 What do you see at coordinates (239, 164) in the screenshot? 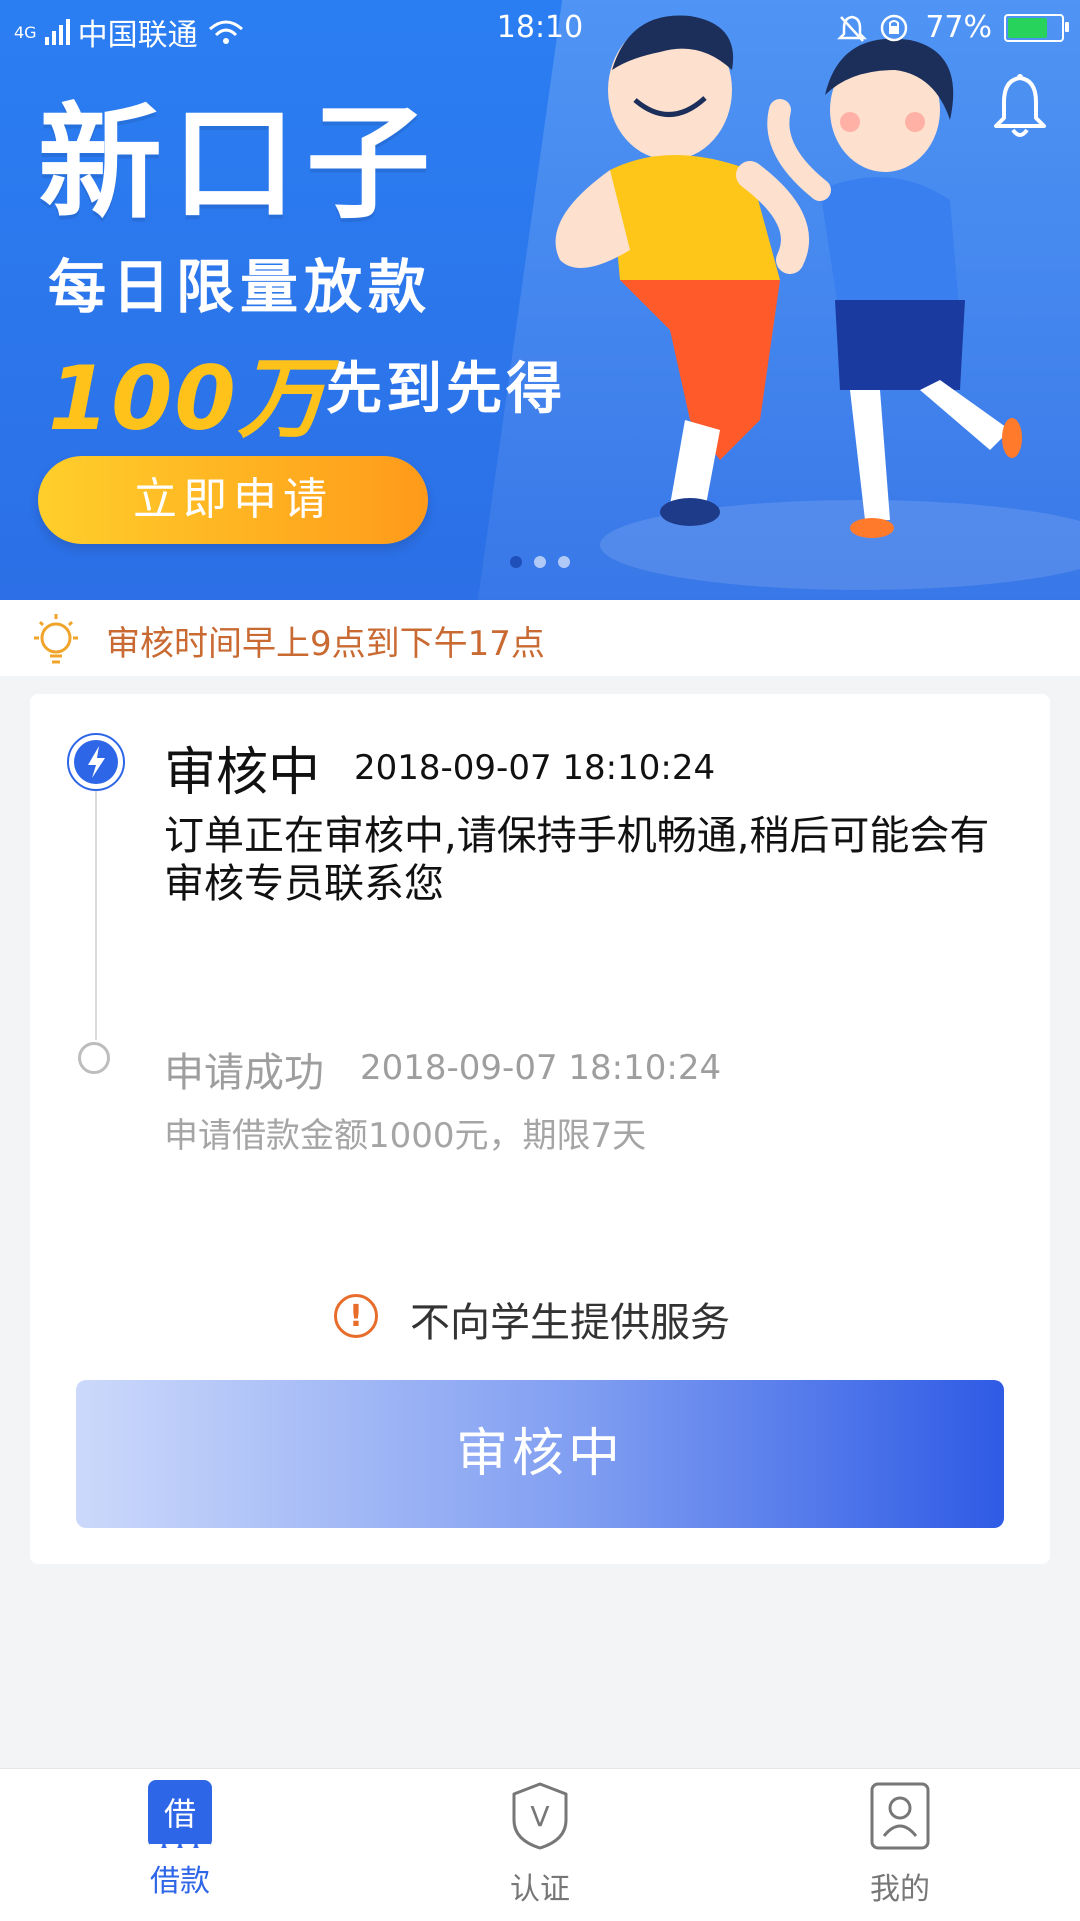
I see `promo-title: 新口子` at bounding box center [239, 164].